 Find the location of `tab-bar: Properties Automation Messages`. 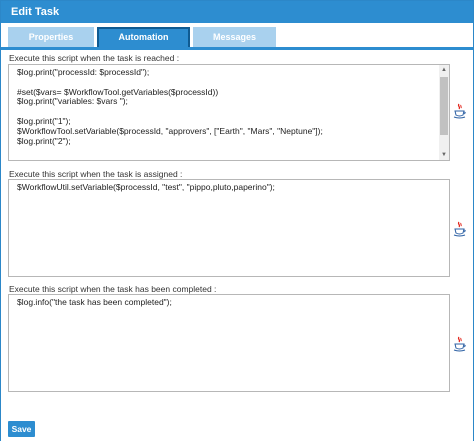

tab-bar: Properties Automation Messages is located at coordinates (237, 35).